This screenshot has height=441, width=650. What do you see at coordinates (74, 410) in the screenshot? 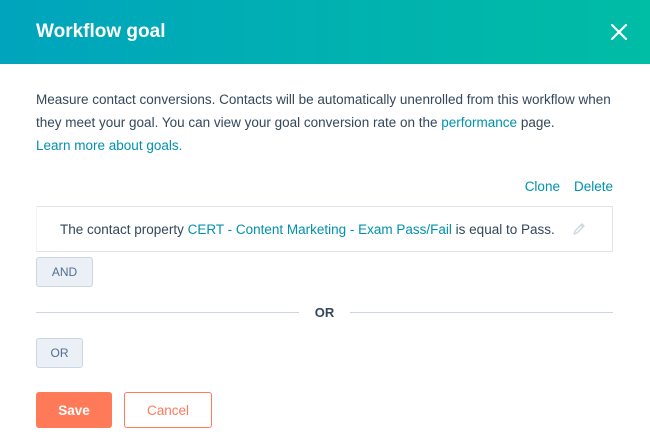
I see `save-button: Save` at bounding box center [74, 410].